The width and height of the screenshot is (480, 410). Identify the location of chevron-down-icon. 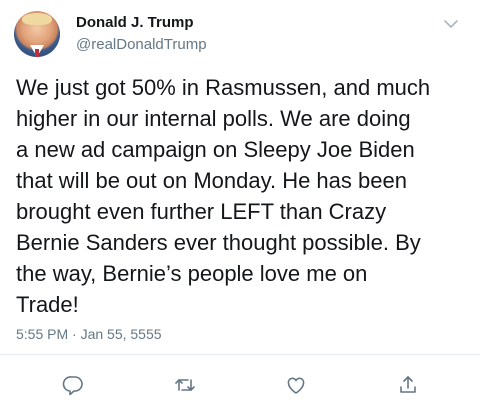
(451, 22).